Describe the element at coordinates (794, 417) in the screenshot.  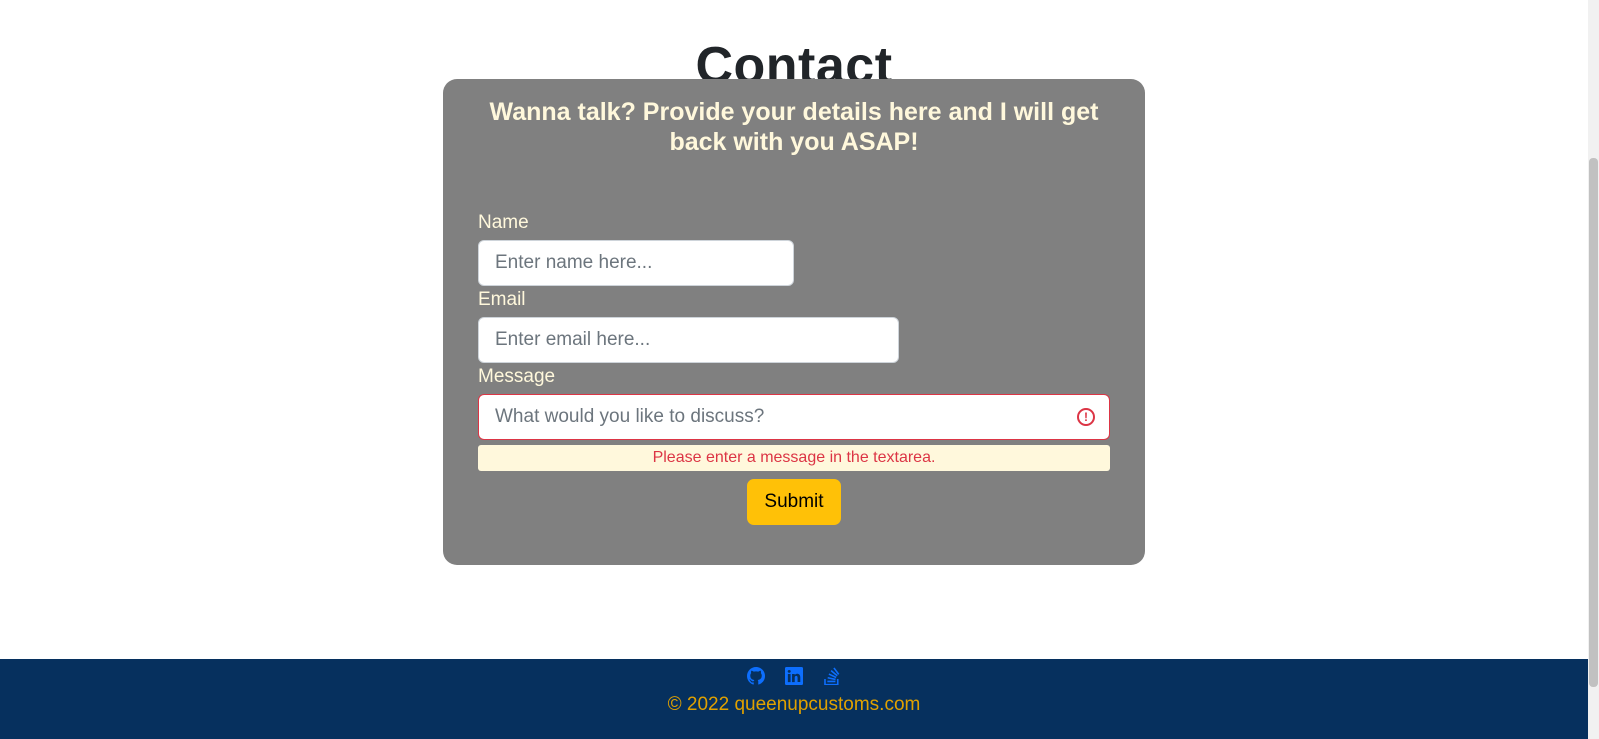
I see `message-textarea` at that location.